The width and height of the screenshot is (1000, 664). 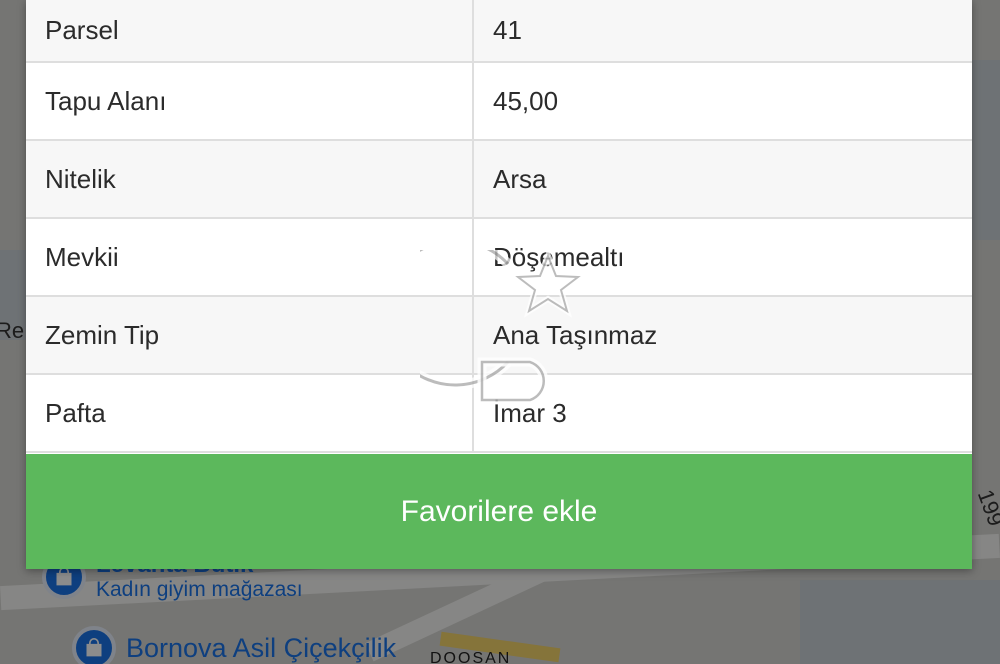 I want to click on row-value: İmar 3, so click(x=722, y=413).